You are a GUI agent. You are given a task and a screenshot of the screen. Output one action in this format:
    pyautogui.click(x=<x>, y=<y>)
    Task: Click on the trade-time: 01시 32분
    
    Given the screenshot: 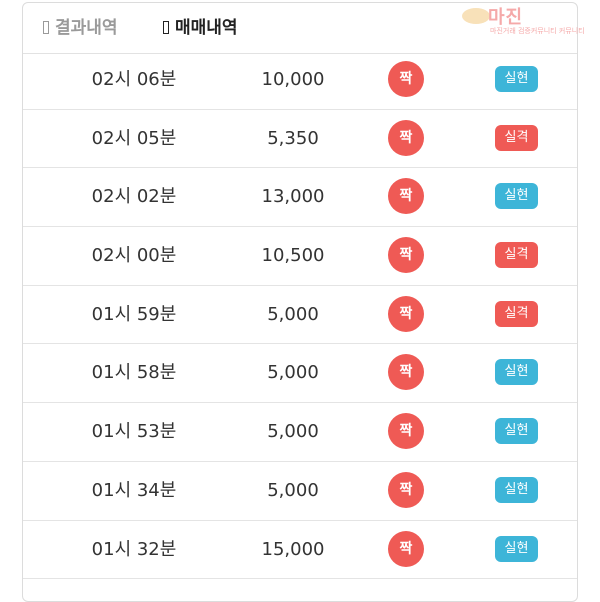 What is the action you would take?
    pyautogui.click(x=134, y=549)
    